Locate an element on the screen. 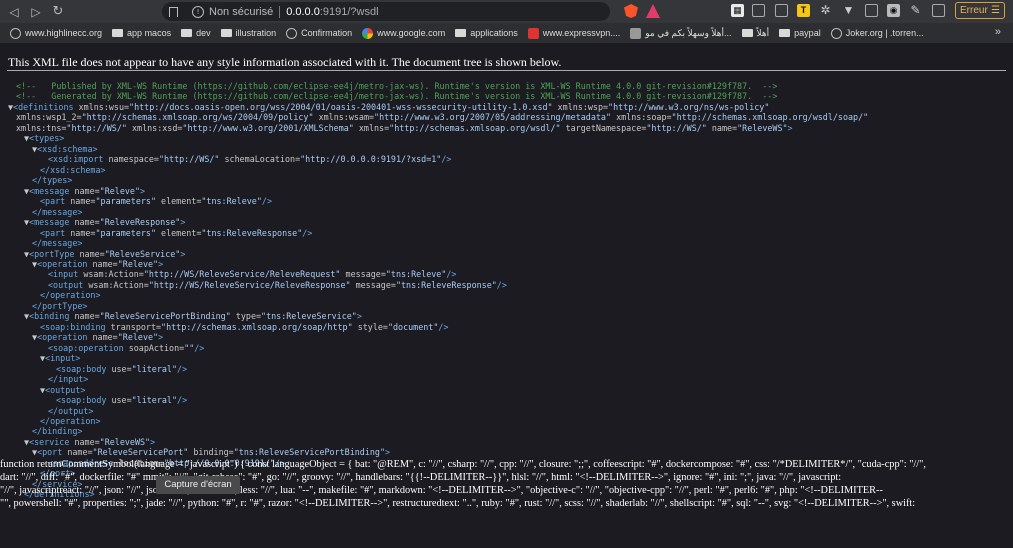  bookmark-label: www.highlinecc.org is located at coordinates (64, 33).